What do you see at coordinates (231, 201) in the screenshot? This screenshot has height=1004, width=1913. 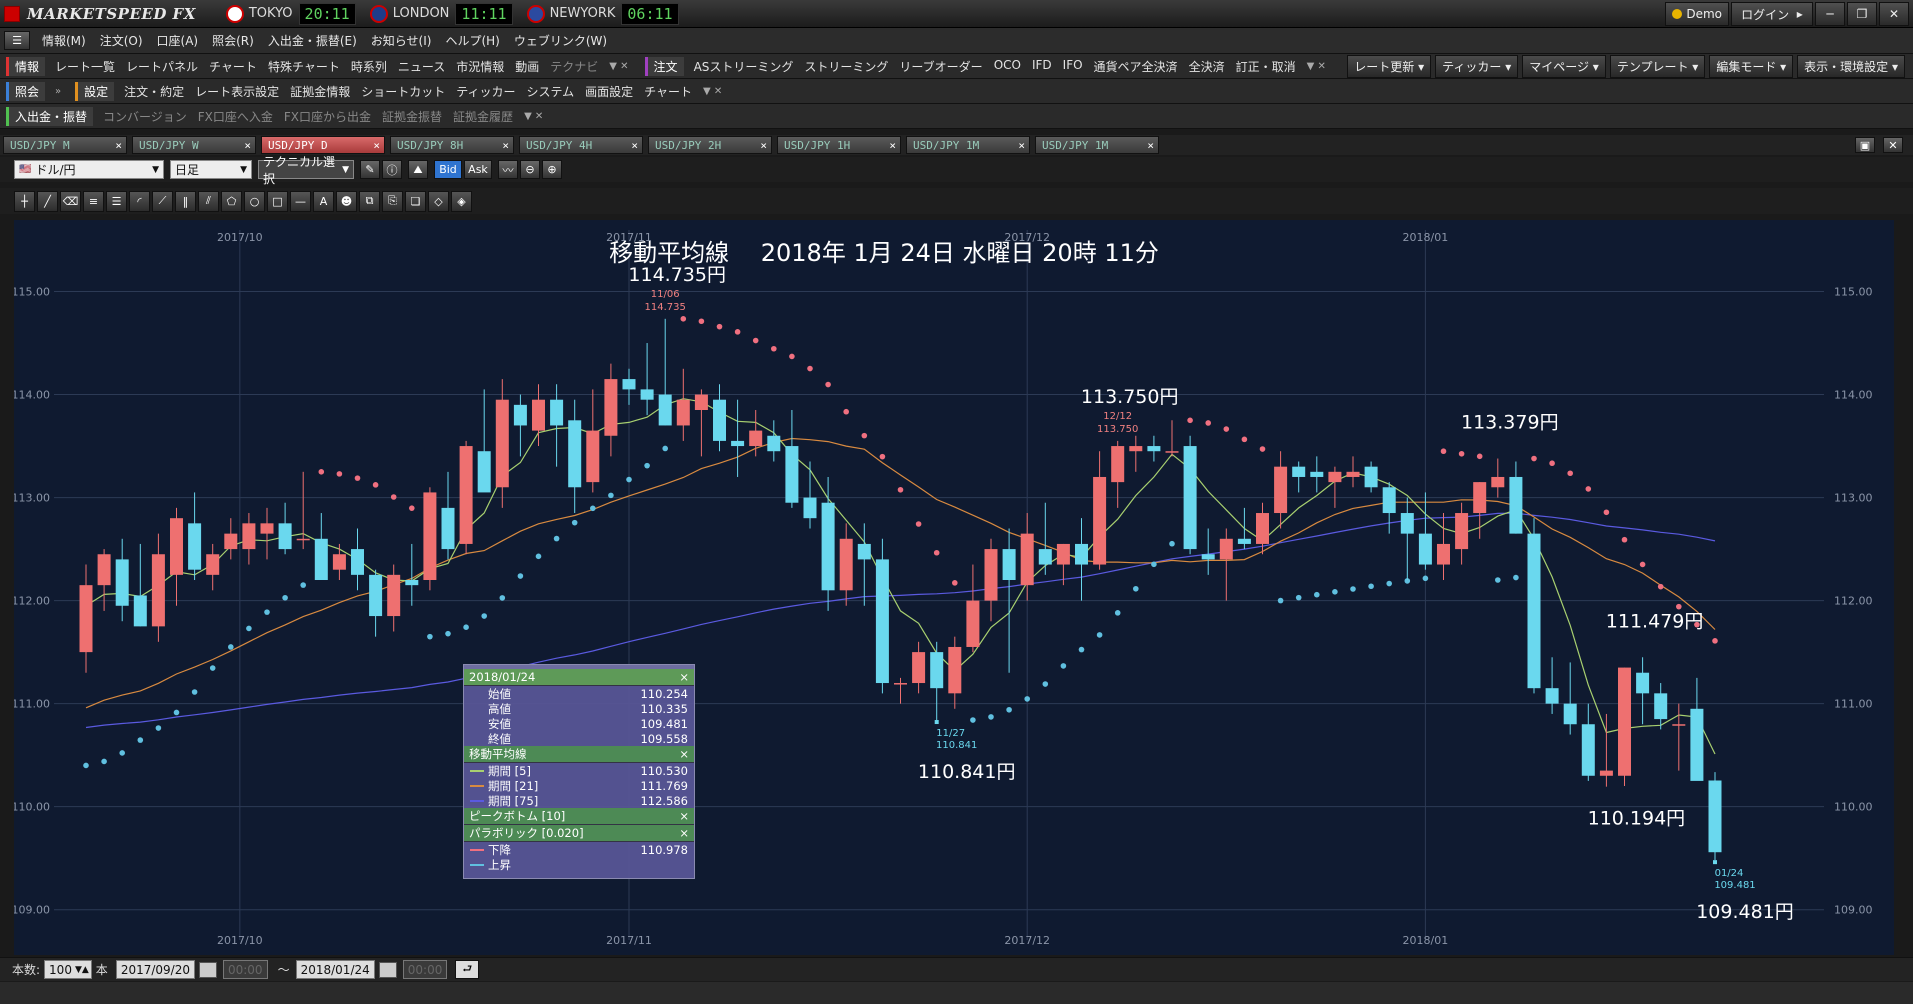 I see `pentagon-icon: ⬠` at bounding box center [231, 201].